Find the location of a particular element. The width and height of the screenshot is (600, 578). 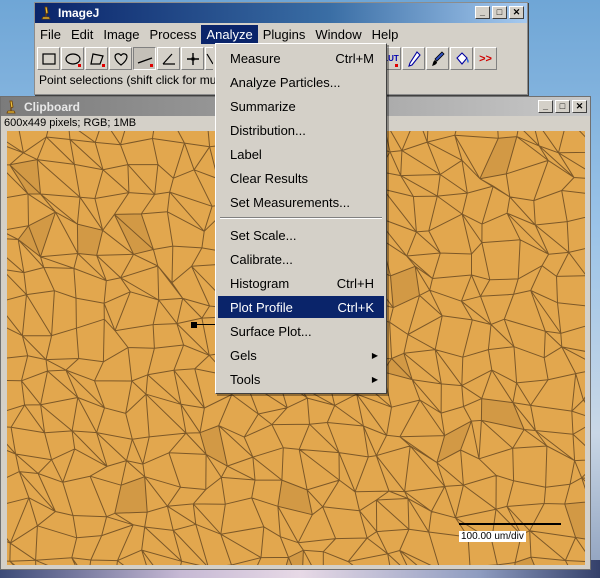

tool-pencil is located at coordinates (413, 58).